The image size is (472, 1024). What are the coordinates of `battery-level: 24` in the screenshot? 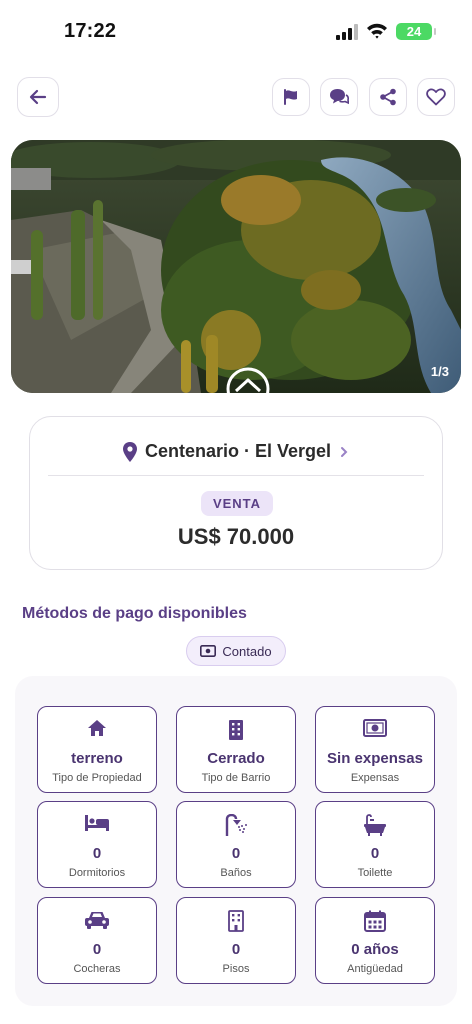 It's located at (414, 31).